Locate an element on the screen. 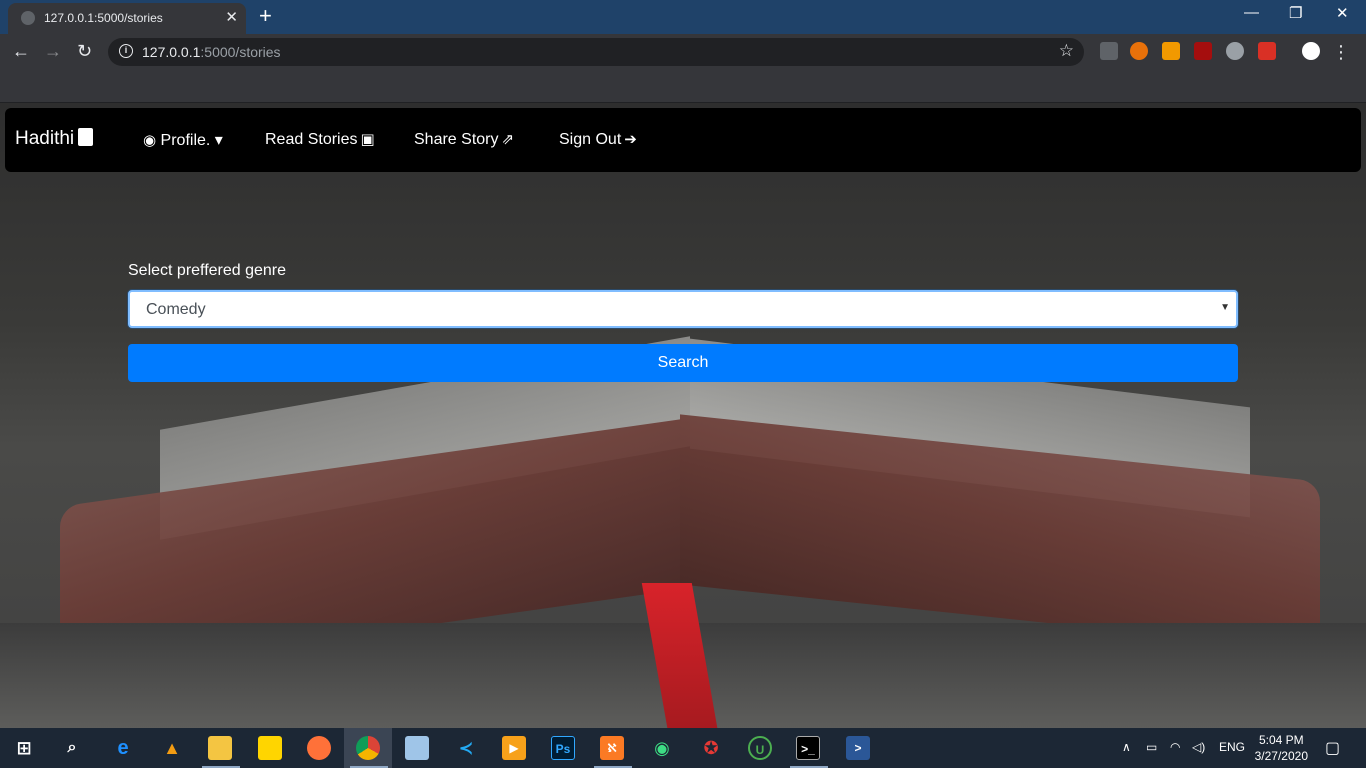 The height and width of the screenshot is (768, 1366). android-studio-icon: ◉ is located at coordinates (662, 748).